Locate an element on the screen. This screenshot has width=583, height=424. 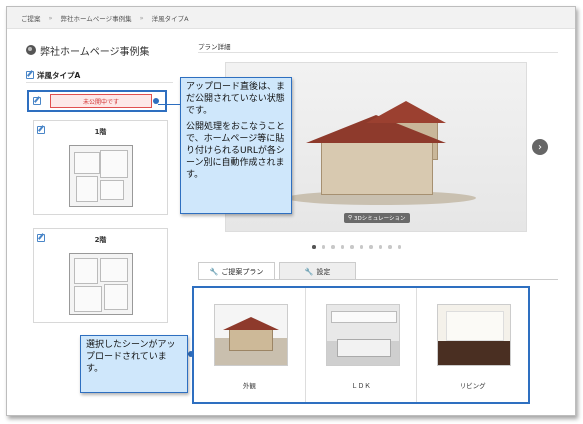
breadcrumb-item-current: 洋風タイプA is located at coordinates (170, 18).